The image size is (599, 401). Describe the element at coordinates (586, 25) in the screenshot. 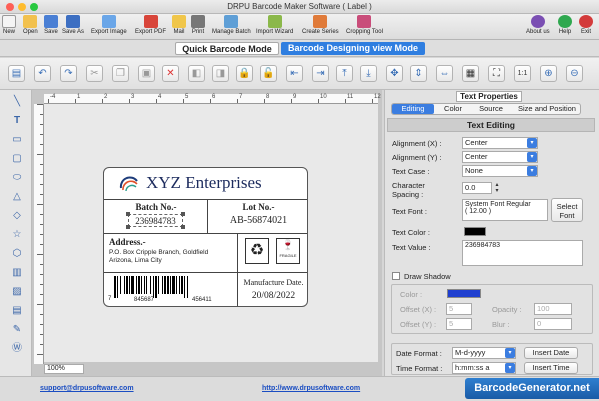

I see `exit-button: Exit` at that location.